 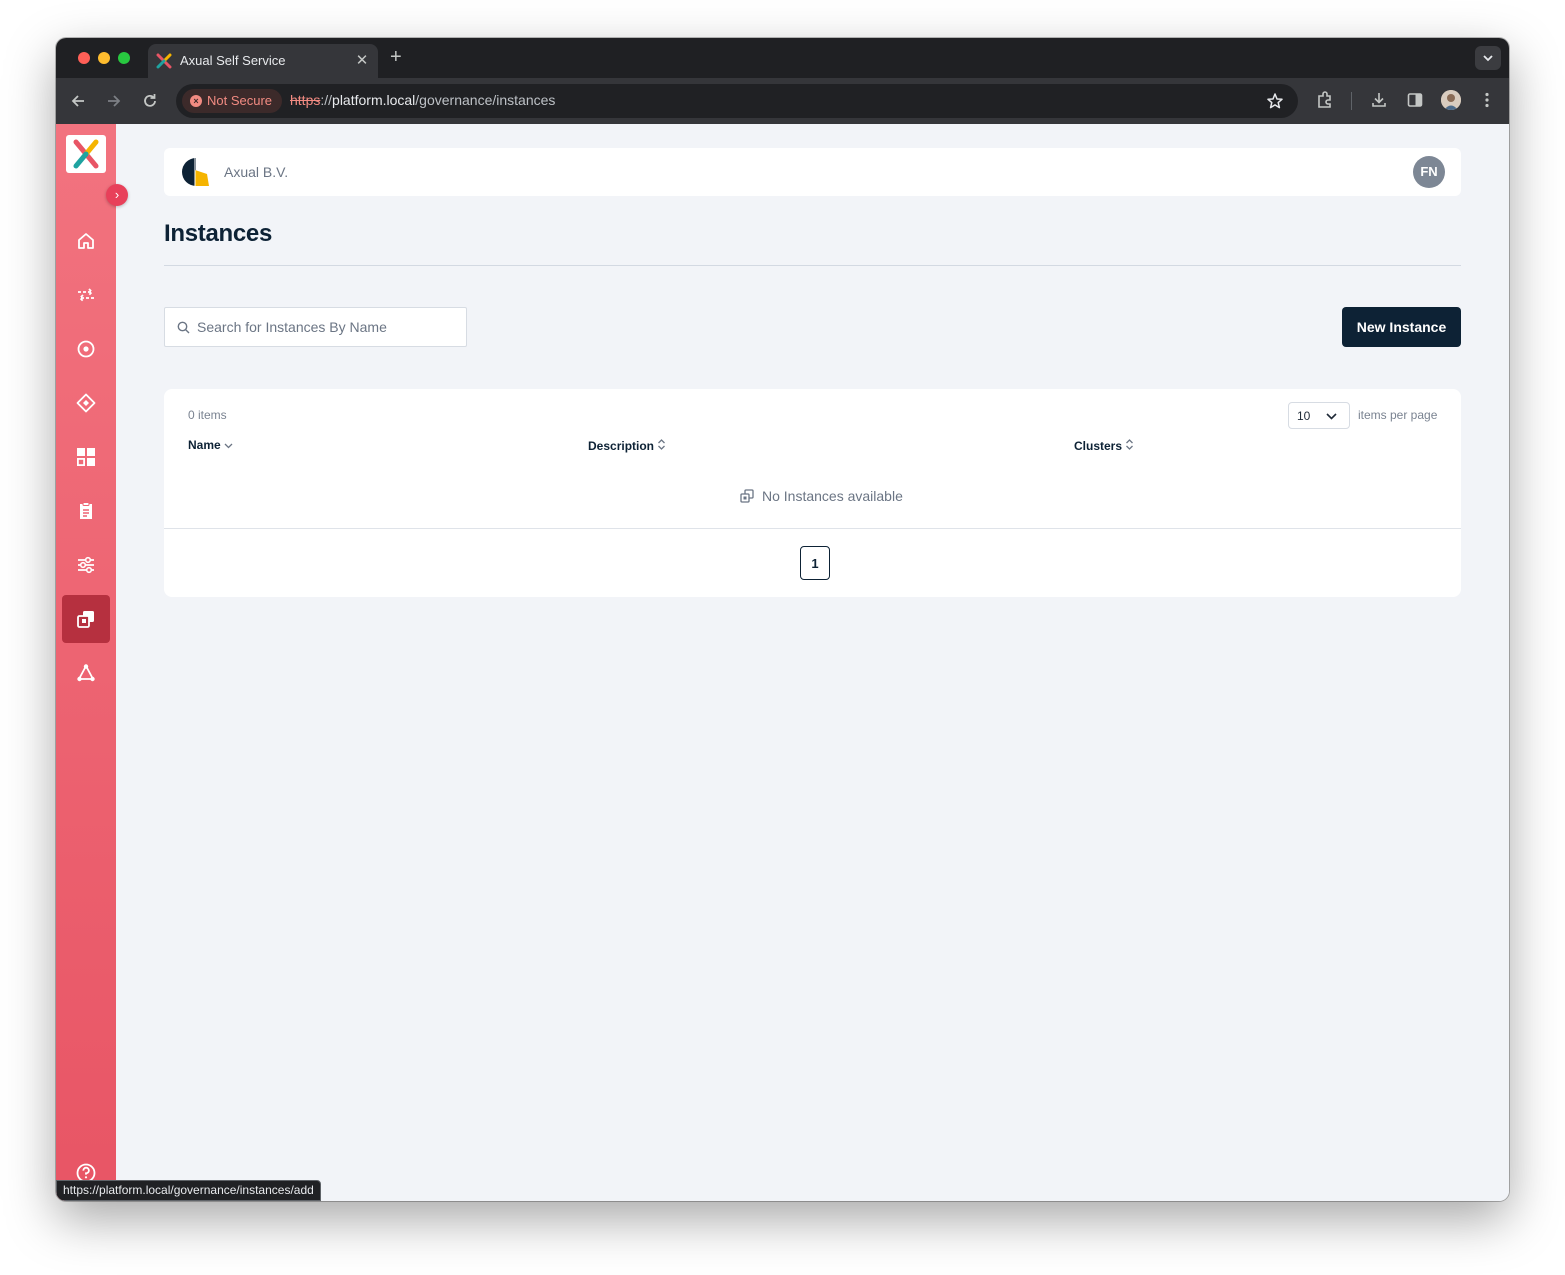 What do you see at coordinates (621, 446) in the screenshot?
I see `column-description-label: Description` at bounding box center [621, 446].